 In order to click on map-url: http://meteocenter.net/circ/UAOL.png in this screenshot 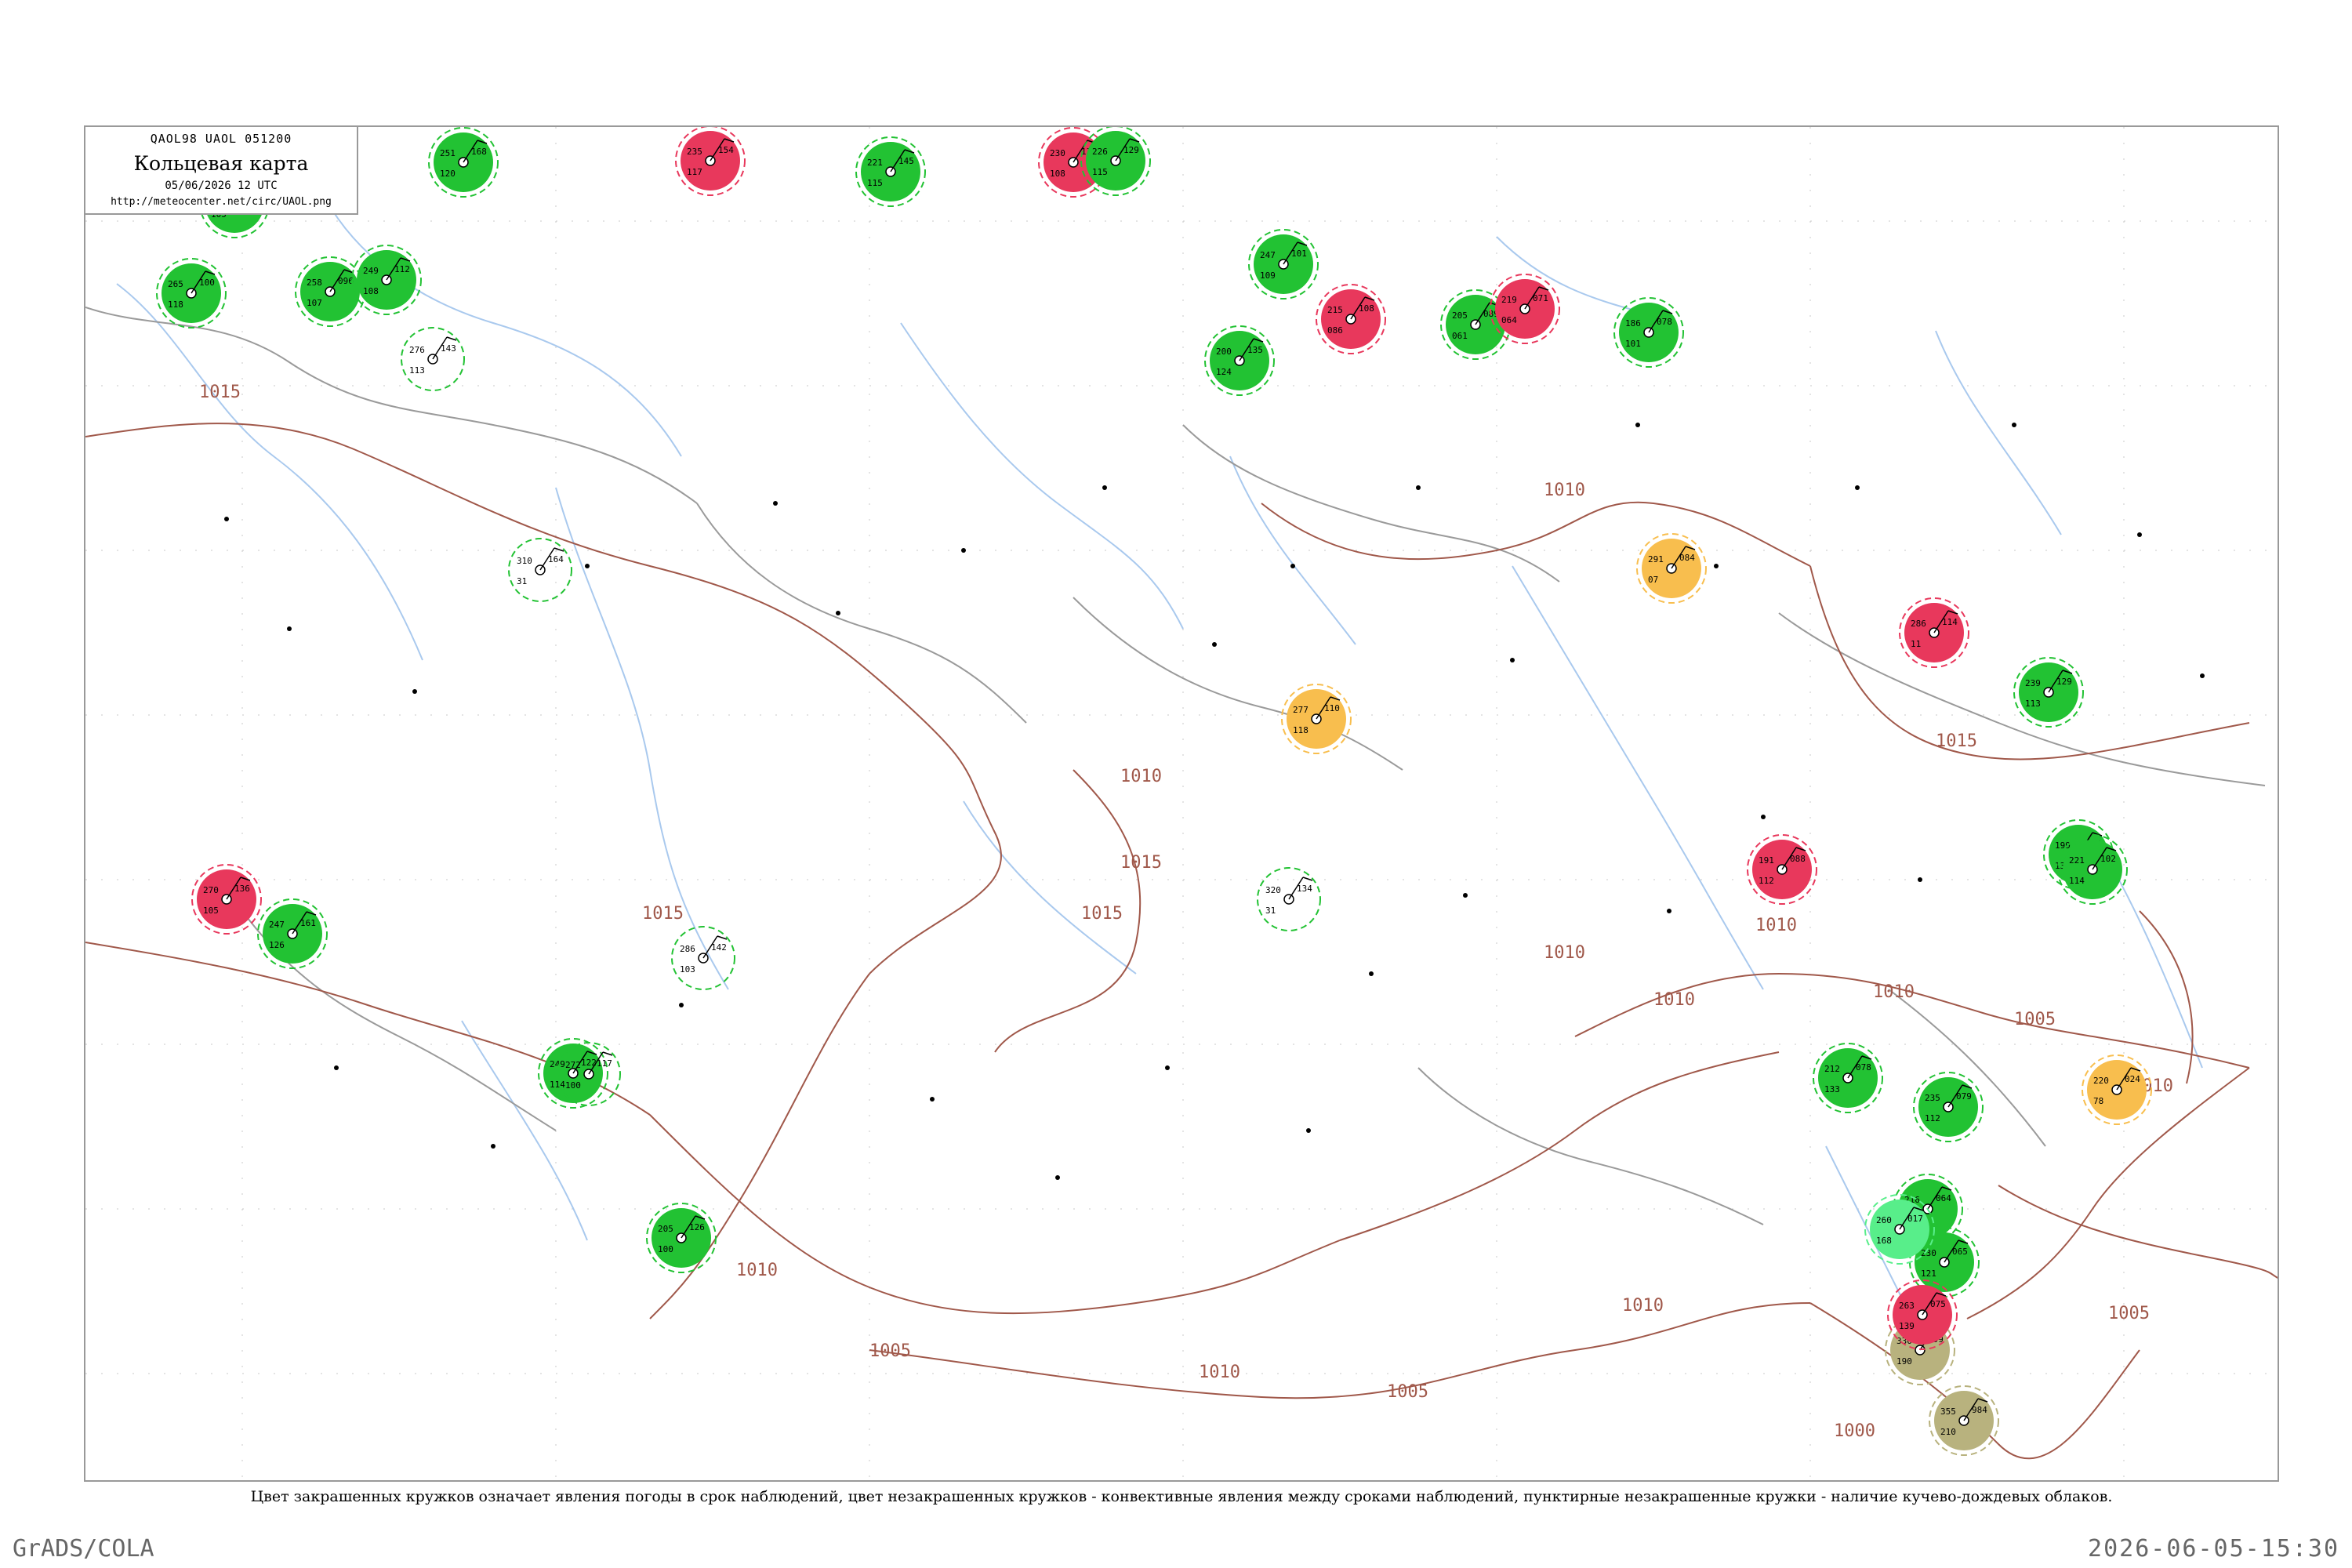, I will do `click(221, 202)`.